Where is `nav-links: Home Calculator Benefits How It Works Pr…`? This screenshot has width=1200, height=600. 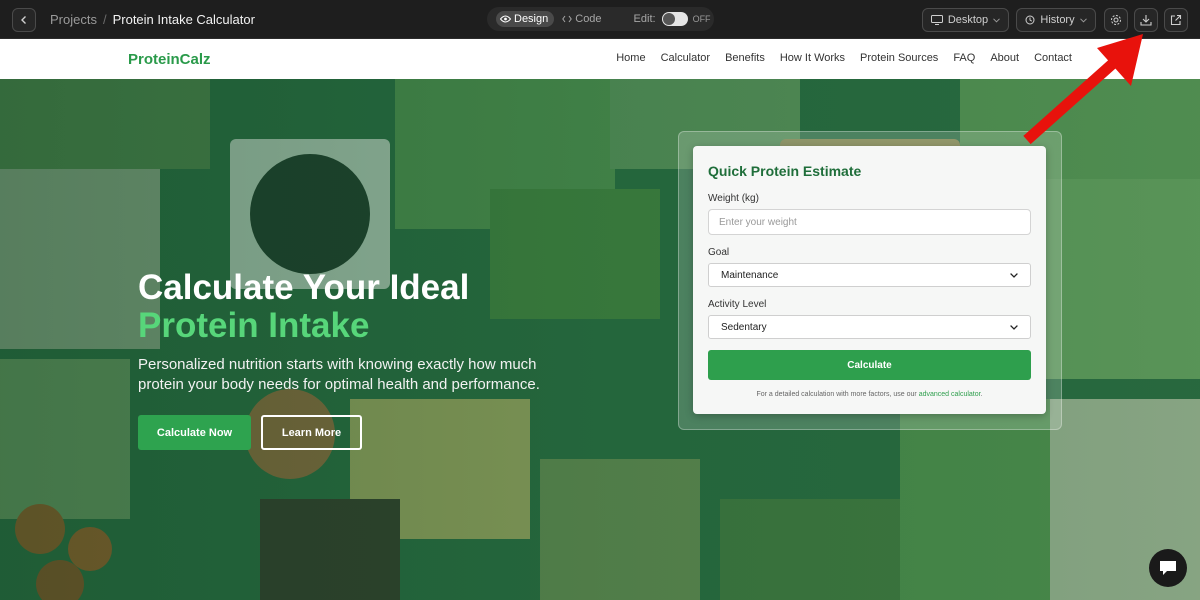 nav-links: Home Calculator Benefits How It Works Pr… is located at coordinates (844, 58).